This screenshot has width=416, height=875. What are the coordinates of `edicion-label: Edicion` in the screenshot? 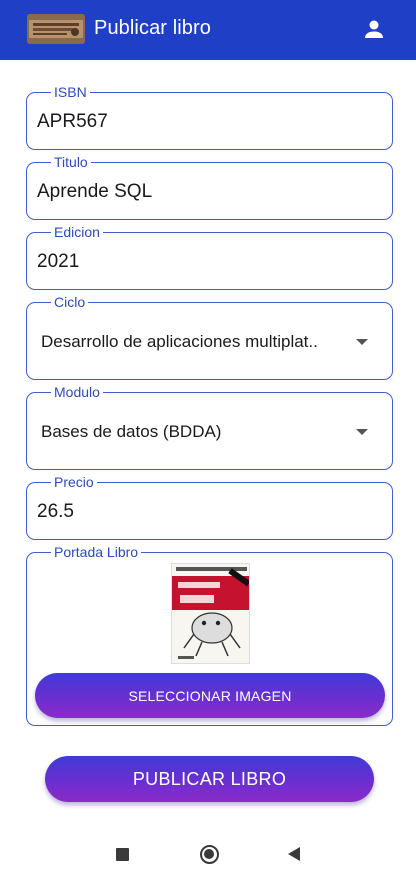 It's located at (77, 232).